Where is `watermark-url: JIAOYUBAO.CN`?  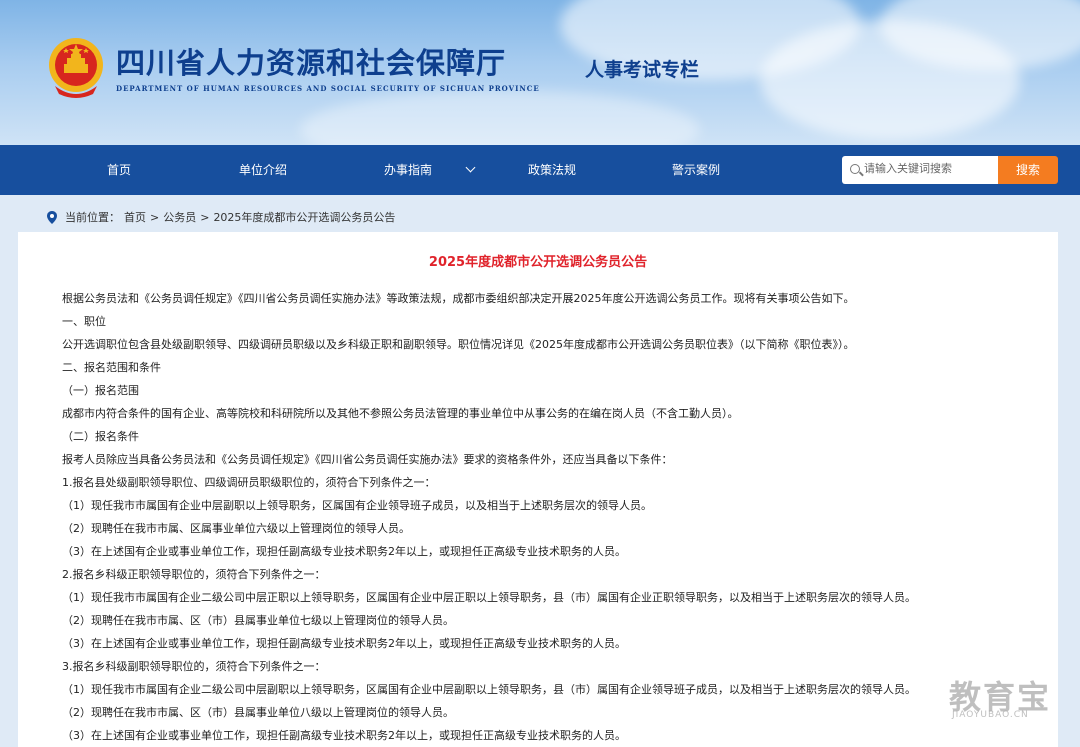 watermark-url: JIAOYUBAO.CN is located at coordinates (990, 715).